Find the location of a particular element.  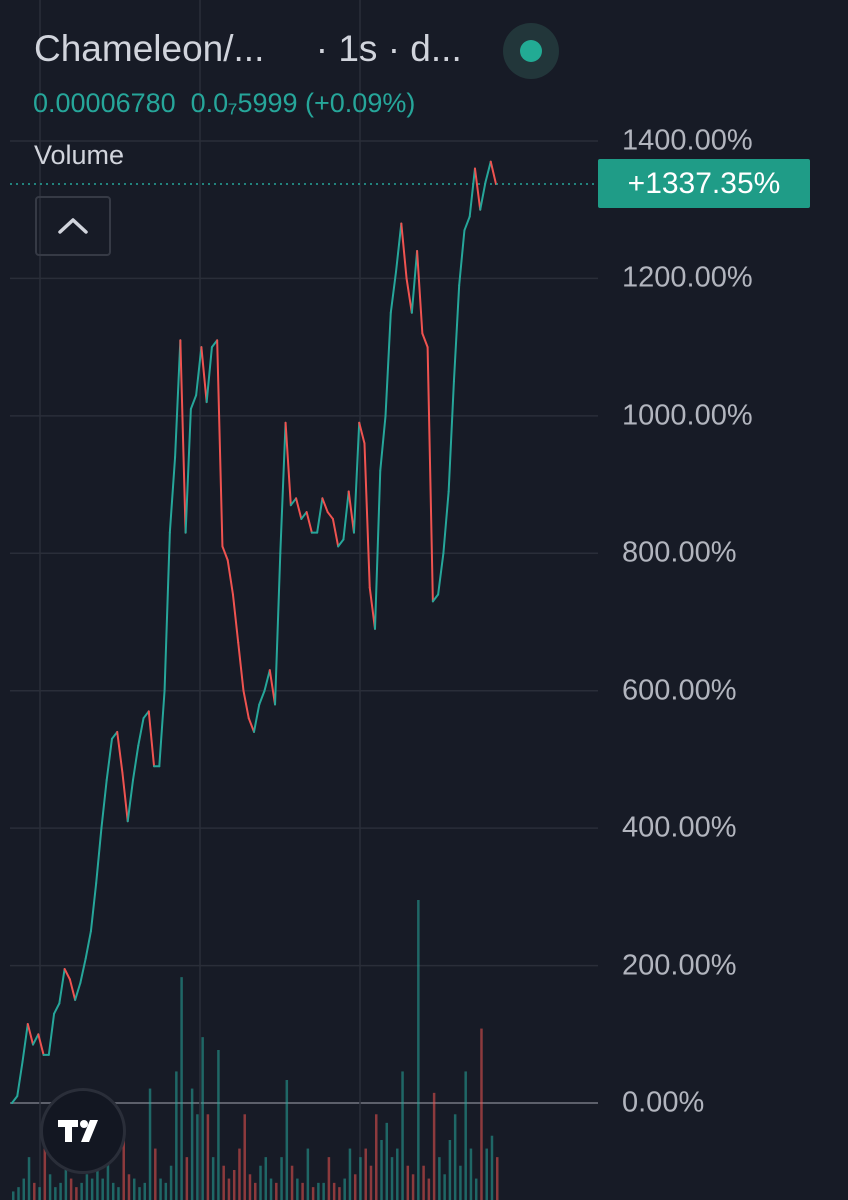

price-readout: 0.00006780 0.0₇5999 (+0.09%) is located at coordinates (224, 103).